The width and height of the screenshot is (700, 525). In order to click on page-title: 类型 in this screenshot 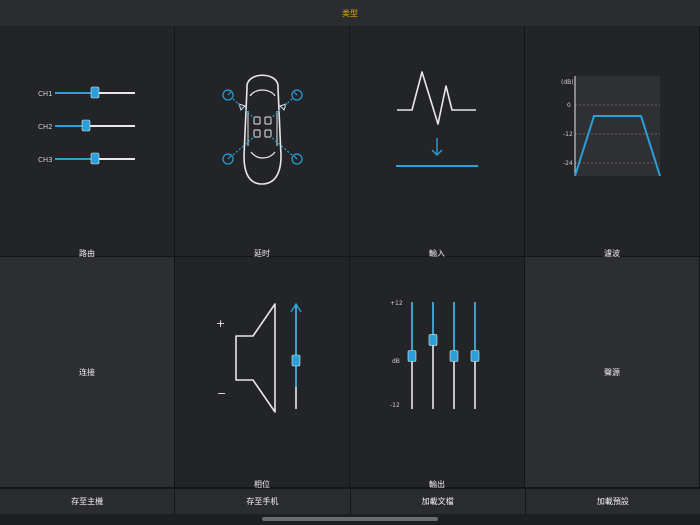, I will do `click(350, 13)`.